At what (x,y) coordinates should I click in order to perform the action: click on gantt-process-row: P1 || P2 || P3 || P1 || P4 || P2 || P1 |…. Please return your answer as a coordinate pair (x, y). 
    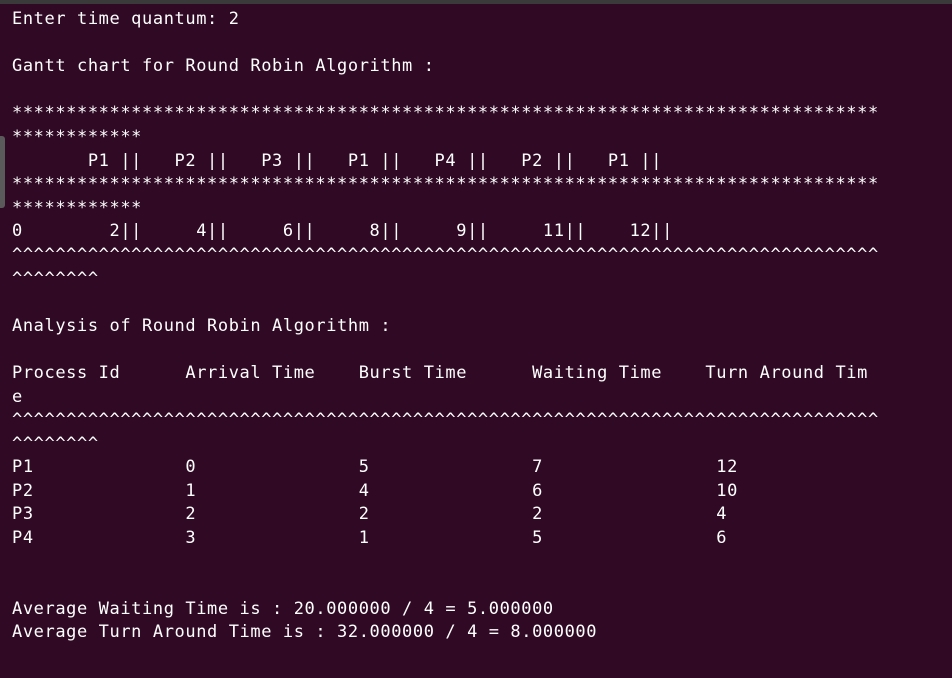
    Looking at the image, I should click on (337, 160).